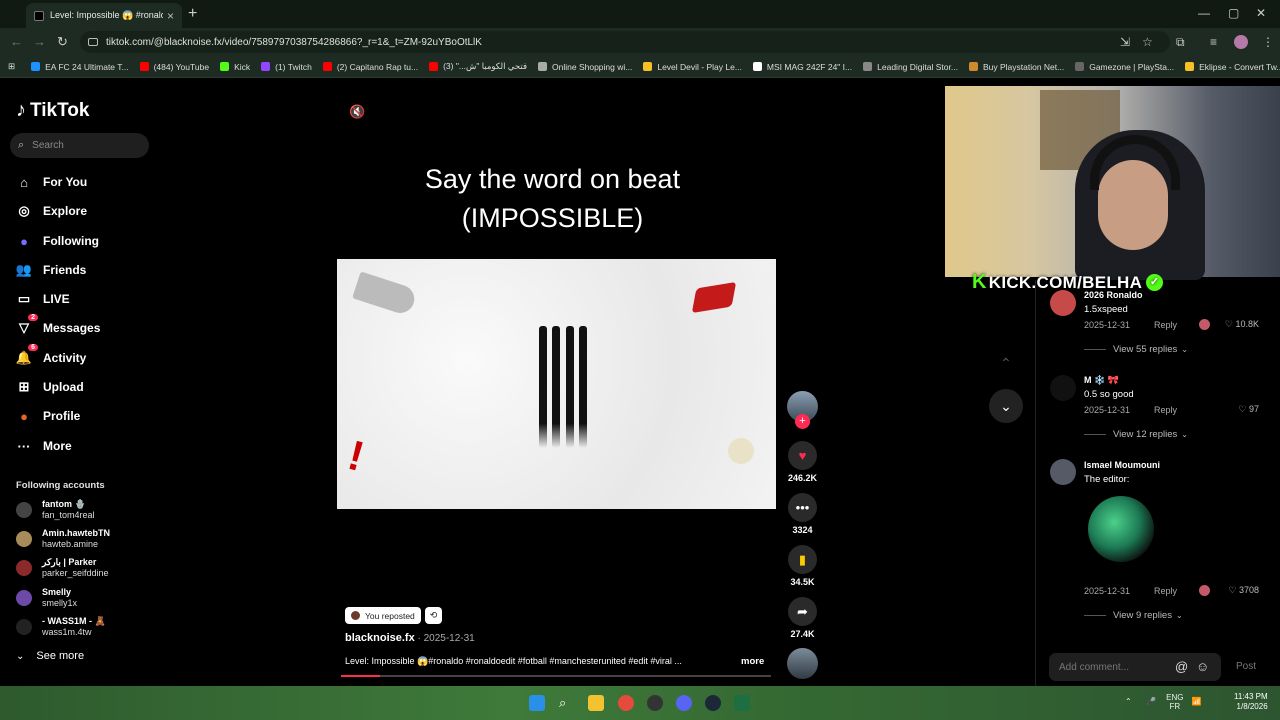  Describe the element at coordinates (655, 703) in the screenshot. I see `obs-icon` at that location.